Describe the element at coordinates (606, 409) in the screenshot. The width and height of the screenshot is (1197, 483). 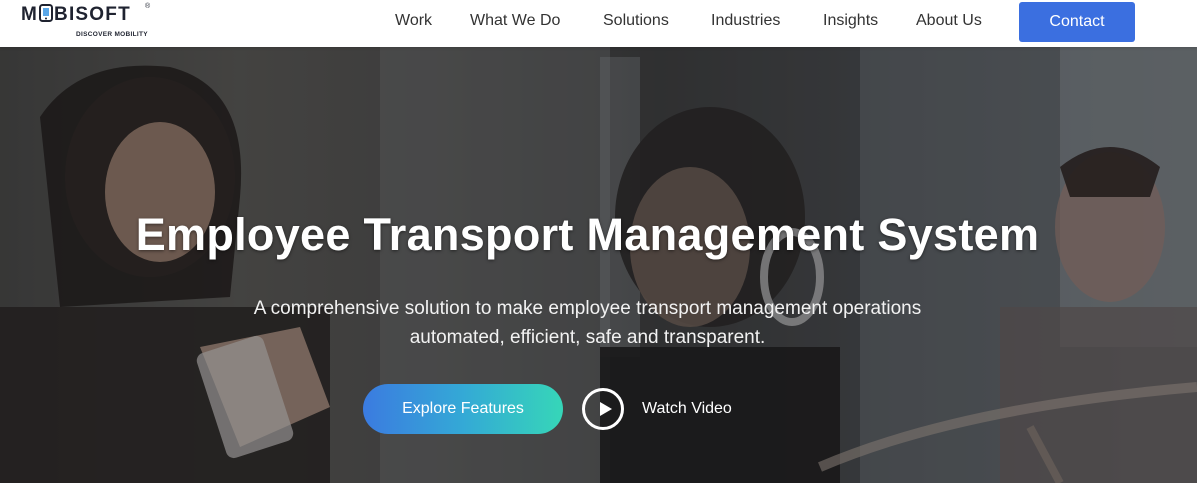
I see `play-triangle` at that location.